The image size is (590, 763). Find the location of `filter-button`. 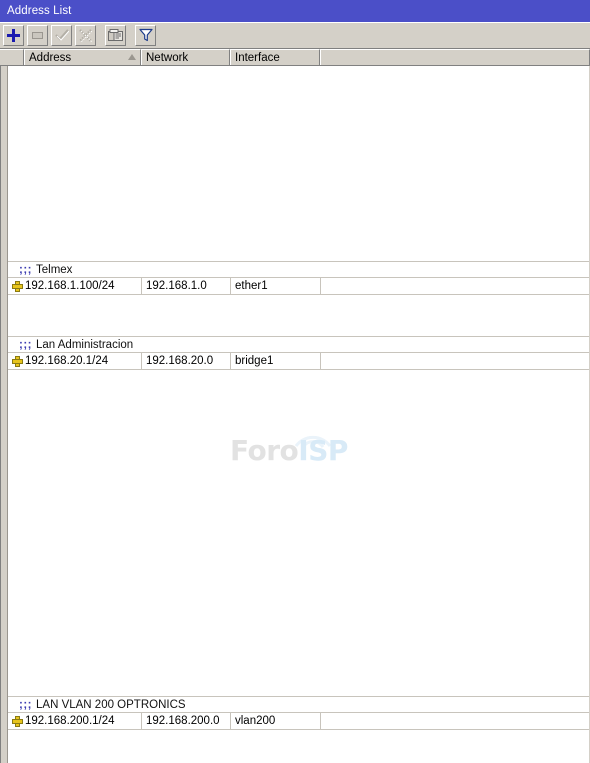

filter-button is located at coordinates (145, 35).